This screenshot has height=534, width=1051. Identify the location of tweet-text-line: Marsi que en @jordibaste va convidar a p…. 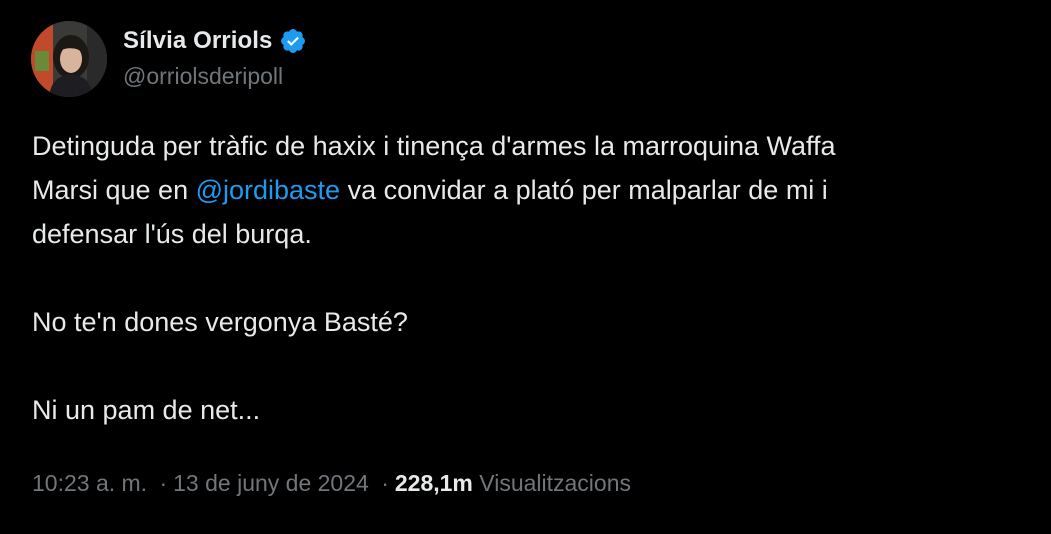
(527, 190).